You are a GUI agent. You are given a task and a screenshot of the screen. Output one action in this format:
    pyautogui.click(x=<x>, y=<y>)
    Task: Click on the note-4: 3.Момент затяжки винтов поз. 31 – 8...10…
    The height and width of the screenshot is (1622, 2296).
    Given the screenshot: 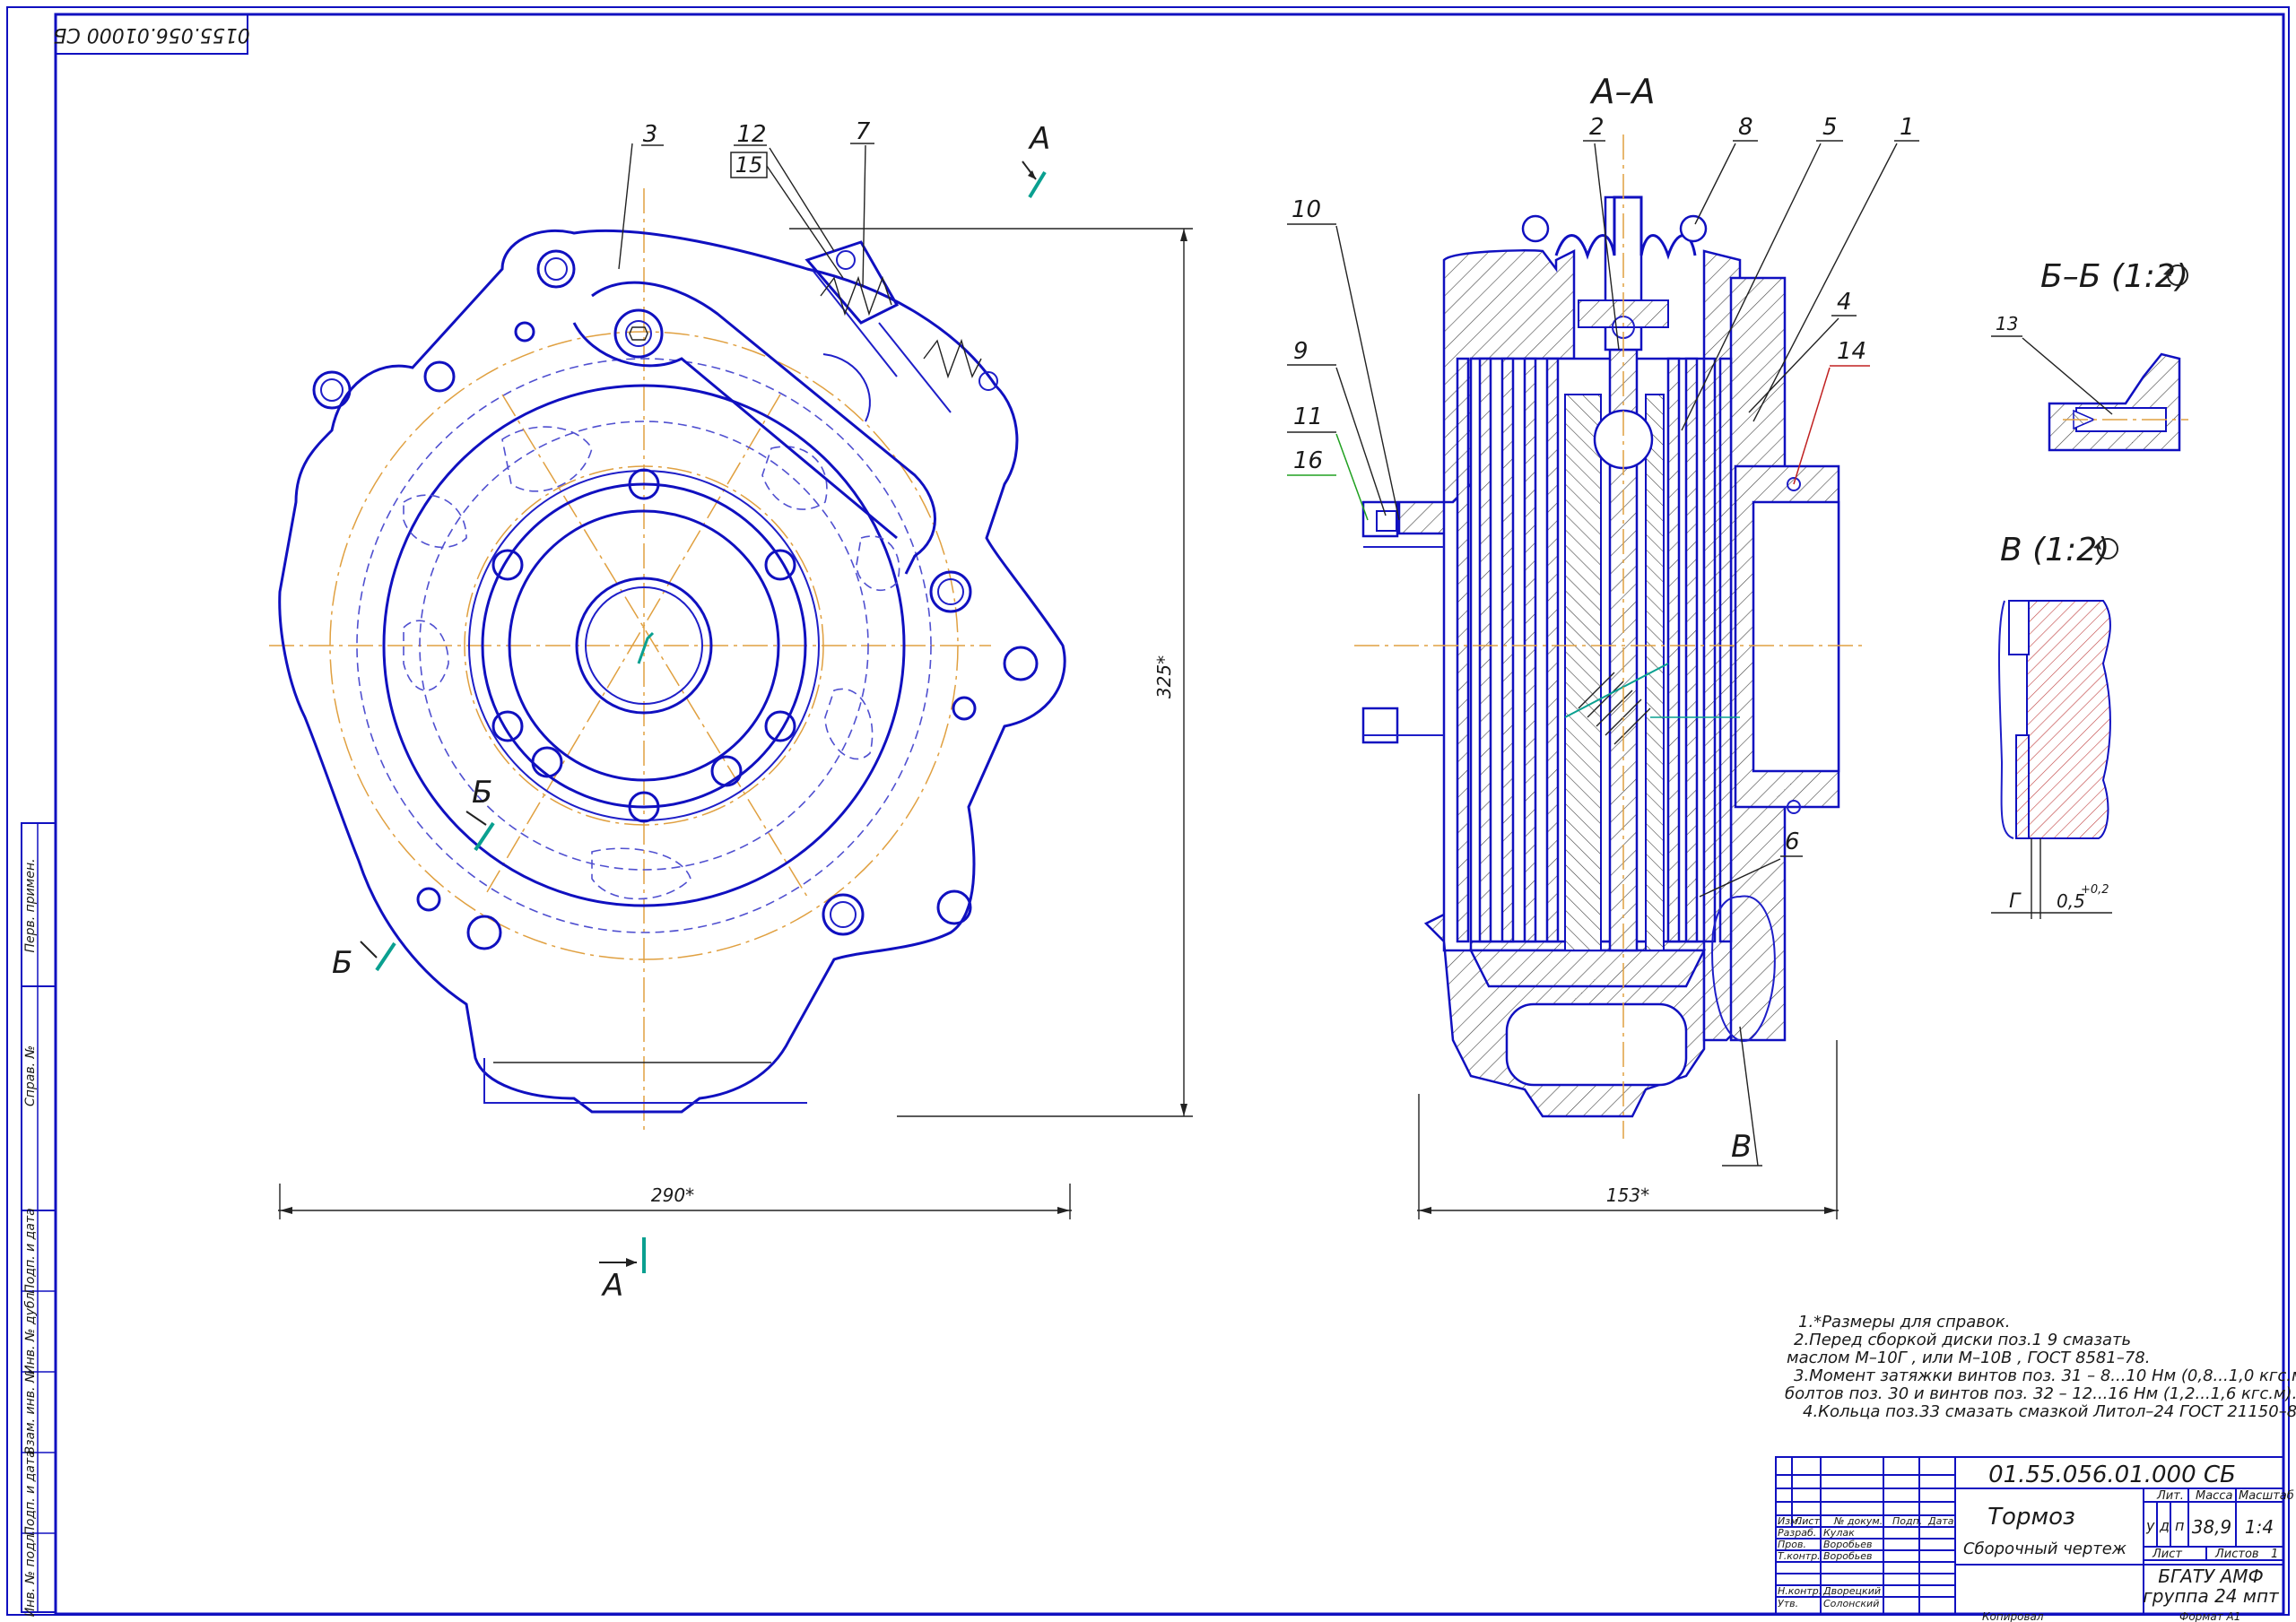 What is the action you would take?
    pyautogui.click(x=2045, y=1375)
    